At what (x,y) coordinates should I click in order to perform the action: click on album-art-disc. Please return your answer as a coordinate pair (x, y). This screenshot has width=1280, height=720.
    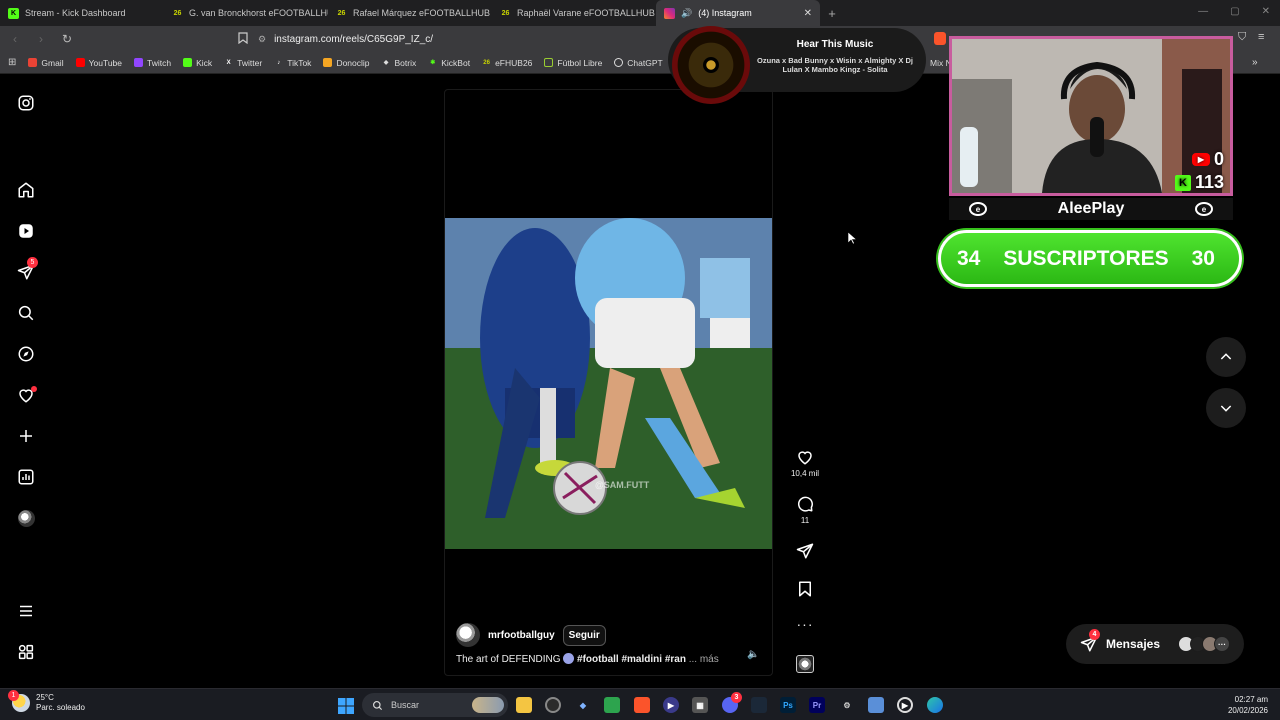
    Looking at the image, I should click on (711, 65).